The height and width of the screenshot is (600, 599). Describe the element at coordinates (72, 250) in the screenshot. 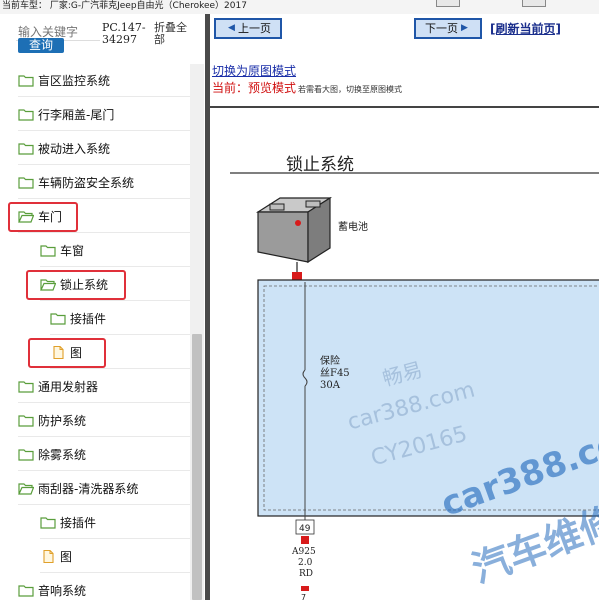

I see `tree-item-label: 车窗` at that location.